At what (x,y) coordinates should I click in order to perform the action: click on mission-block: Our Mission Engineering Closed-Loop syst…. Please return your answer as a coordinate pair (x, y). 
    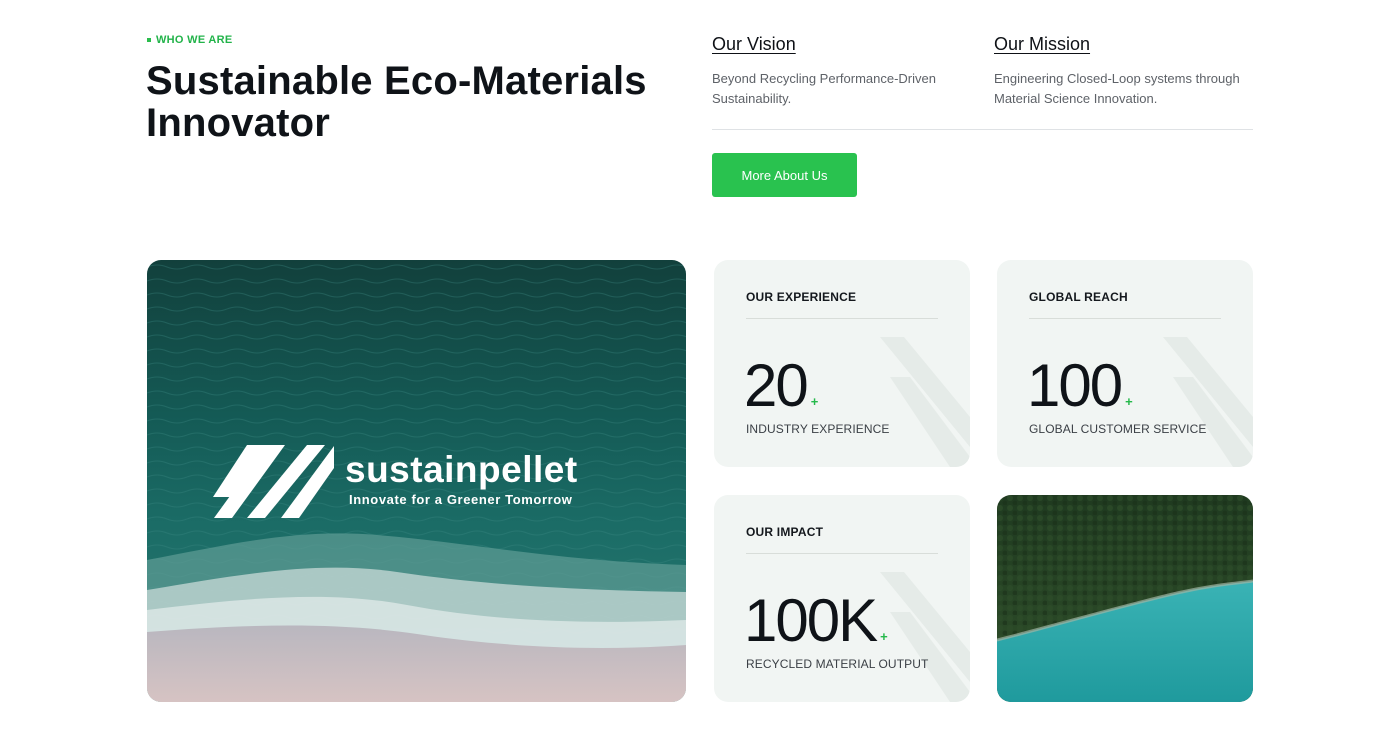
    Looking at the image, I should click on (1124, 71).